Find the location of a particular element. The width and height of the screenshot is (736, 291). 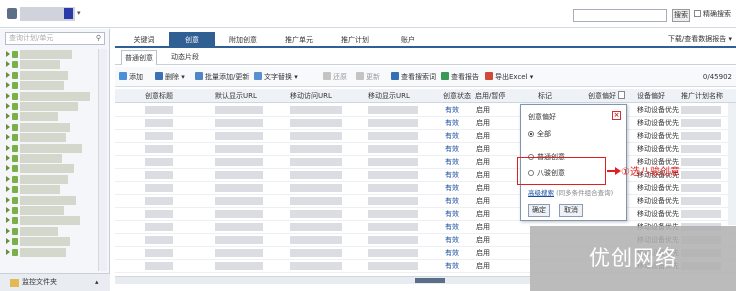

view-report-button: 查看报告 is located at coordinates (460, 77).